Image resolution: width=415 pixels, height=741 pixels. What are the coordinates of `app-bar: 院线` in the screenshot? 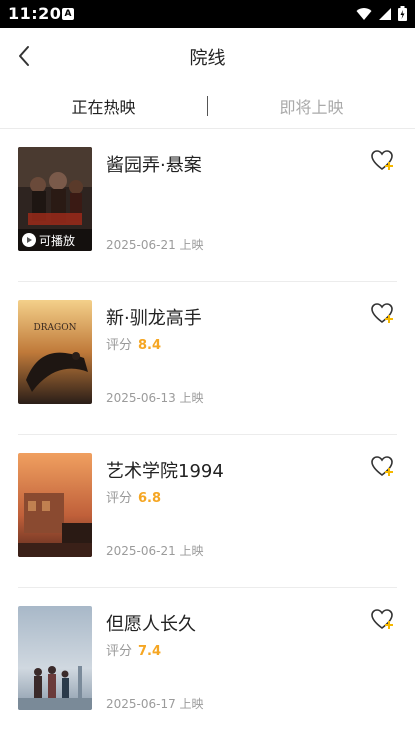 It's located at (207, 56).